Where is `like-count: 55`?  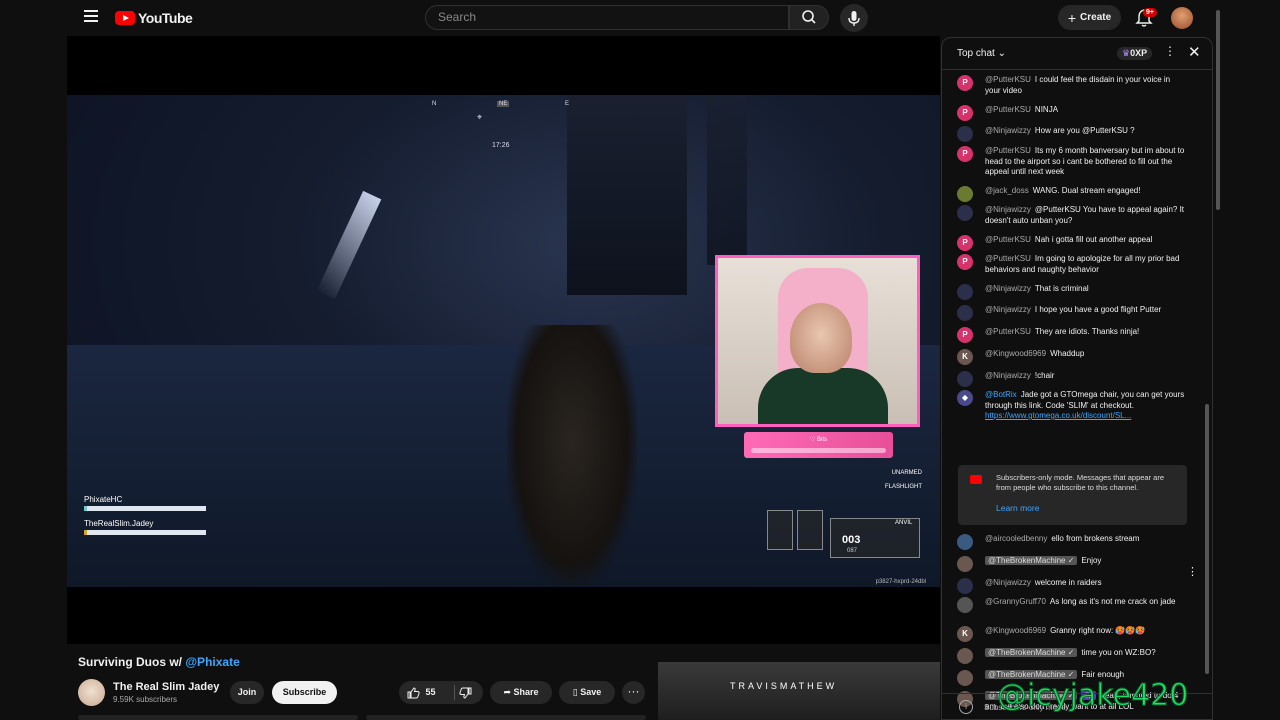 like-count: 55 is located at coordinates (430, 692).